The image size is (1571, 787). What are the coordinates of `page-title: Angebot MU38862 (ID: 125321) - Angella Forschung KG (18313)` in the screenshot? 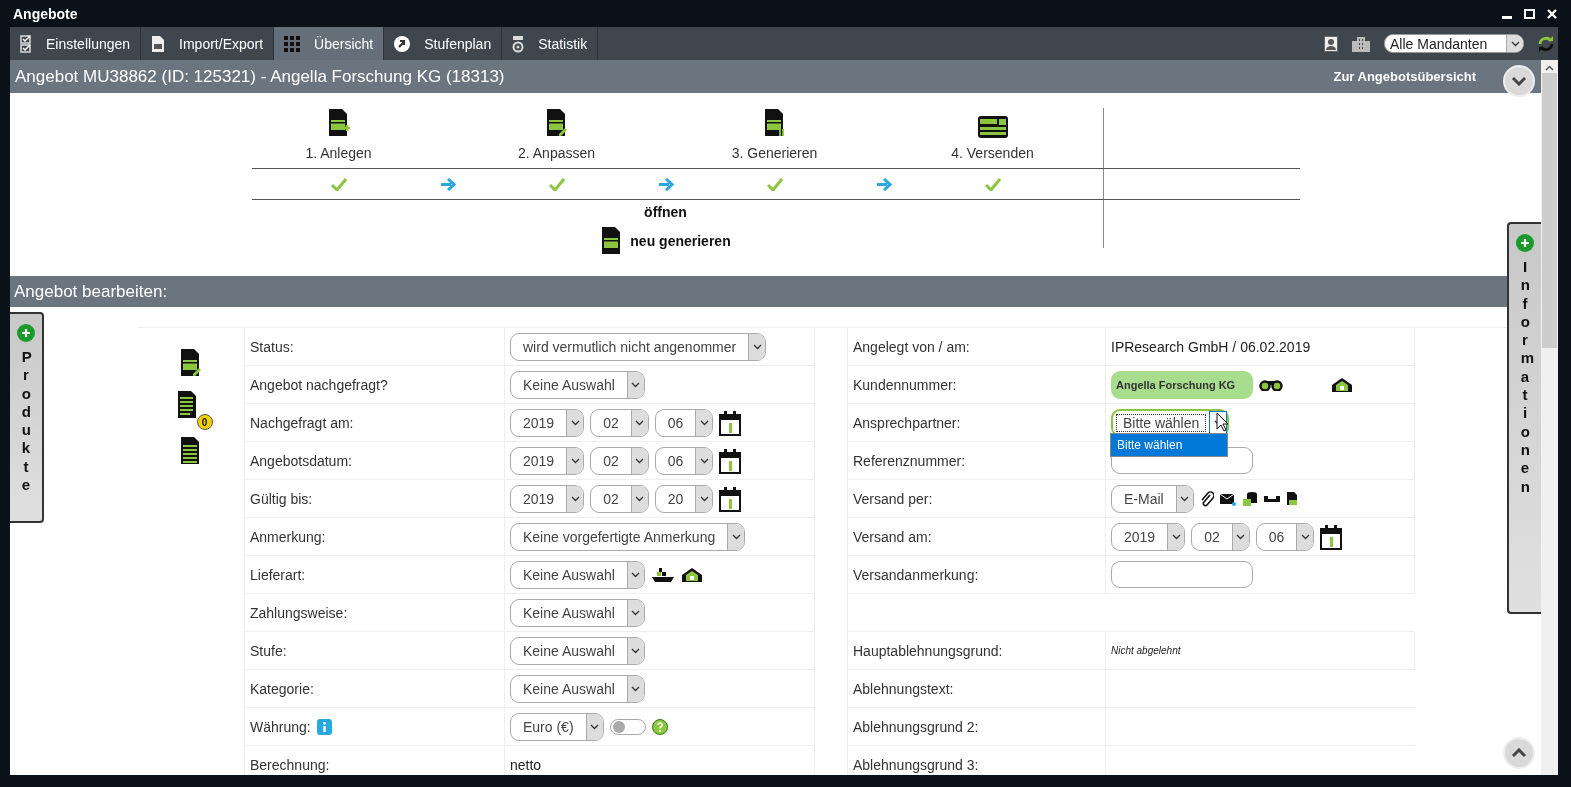 It's located at (260, 76).